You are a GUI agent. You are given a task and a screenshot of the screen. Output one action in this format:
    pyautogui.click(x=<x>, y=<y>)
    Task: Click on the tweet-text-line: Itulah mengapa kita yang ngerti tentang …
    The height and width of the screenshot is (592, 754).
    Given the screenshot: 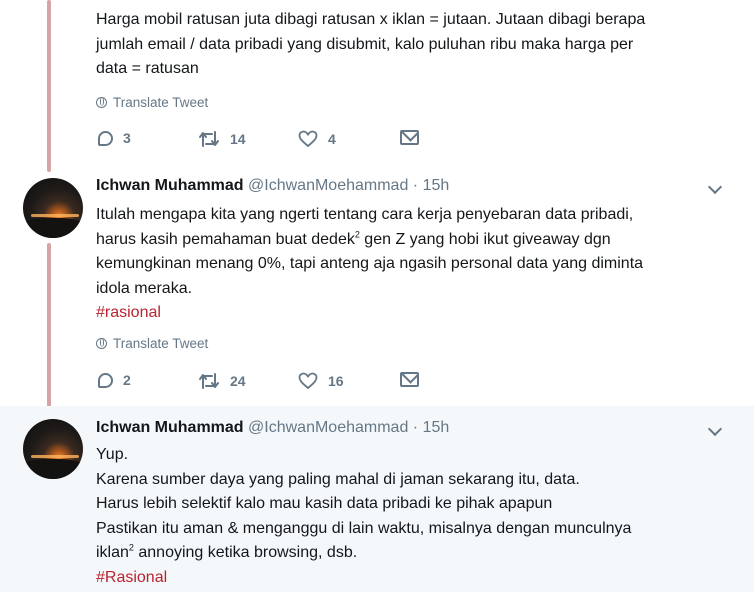 What is the action you would take?
    pyautogui.click(x=365, y=214)
    